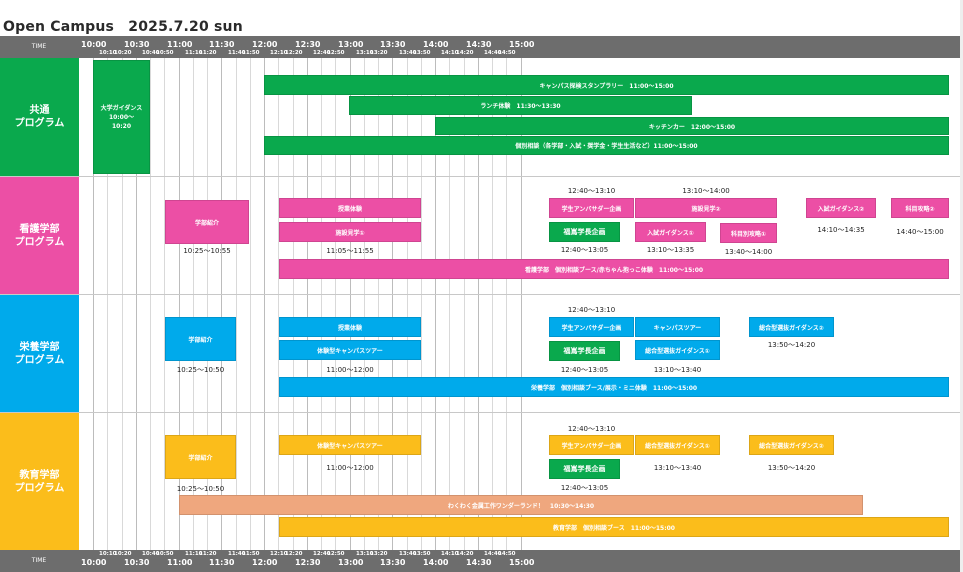  Describe the element at coordinates (39, 229) in the screenshot. I see `section-nursing-line1: 看護学部` at that location.